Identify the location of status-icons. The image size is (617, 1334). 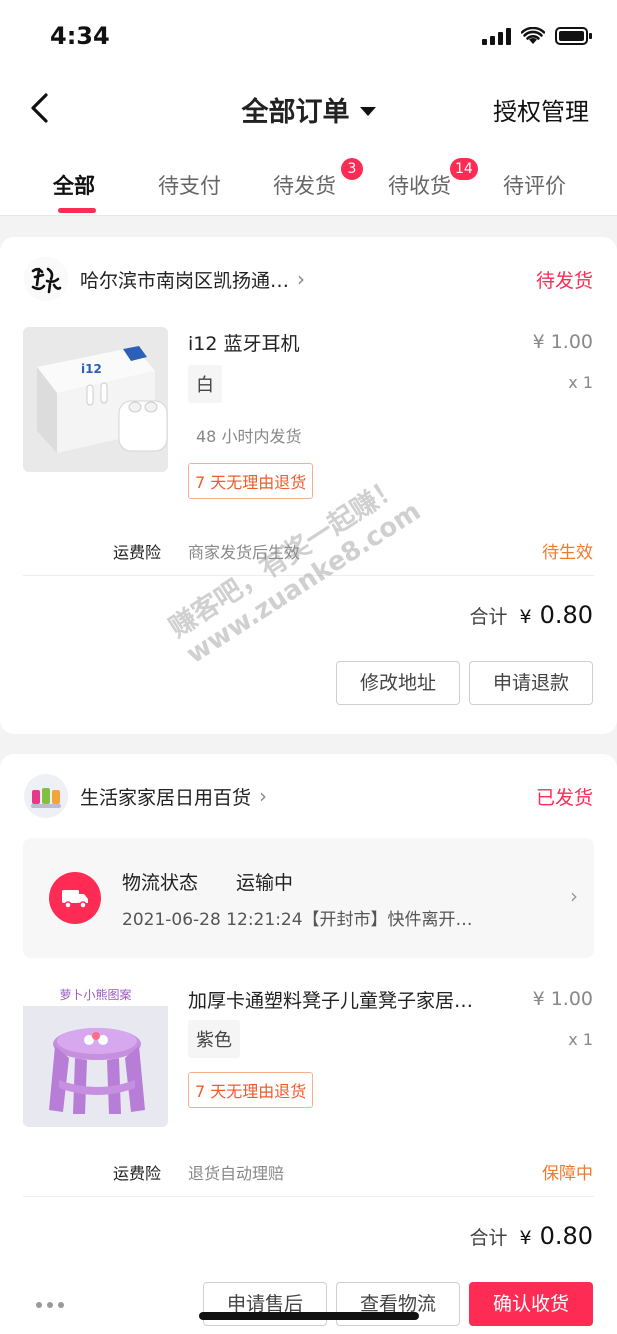
(537, 36).